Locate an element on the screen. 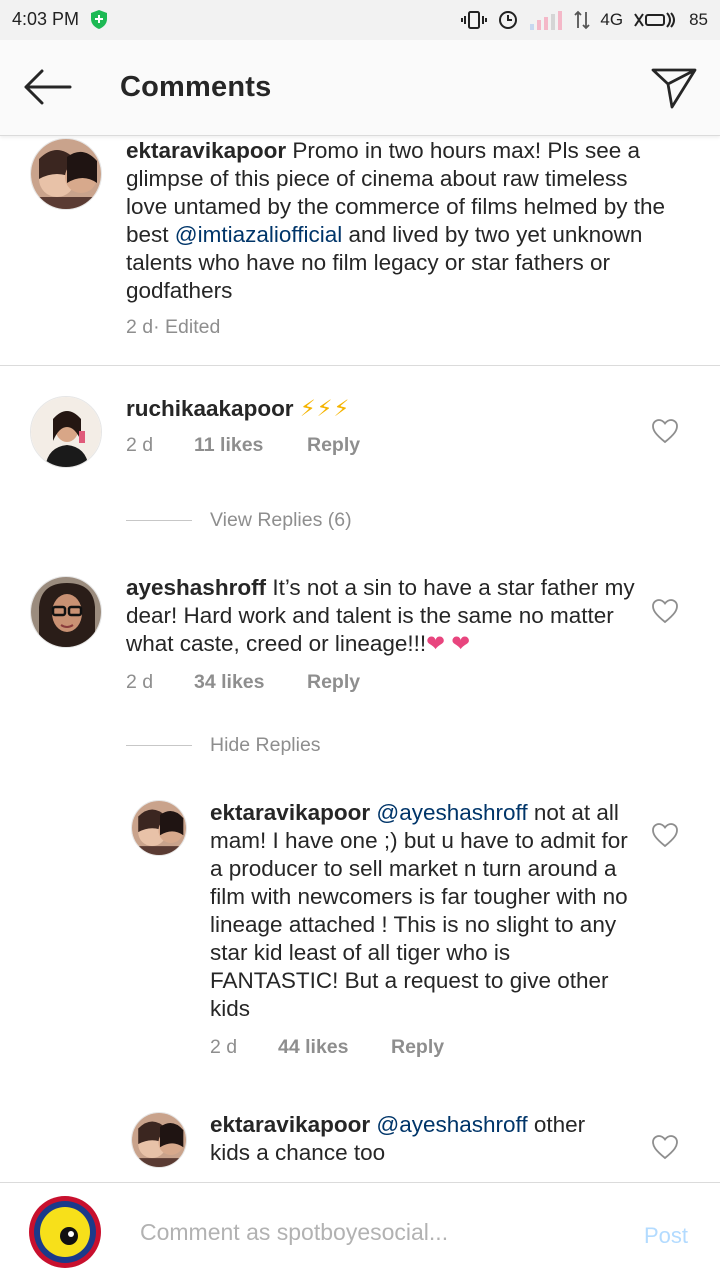  comment-username: ruchikaakapoor is located at coordinates (210, 408).